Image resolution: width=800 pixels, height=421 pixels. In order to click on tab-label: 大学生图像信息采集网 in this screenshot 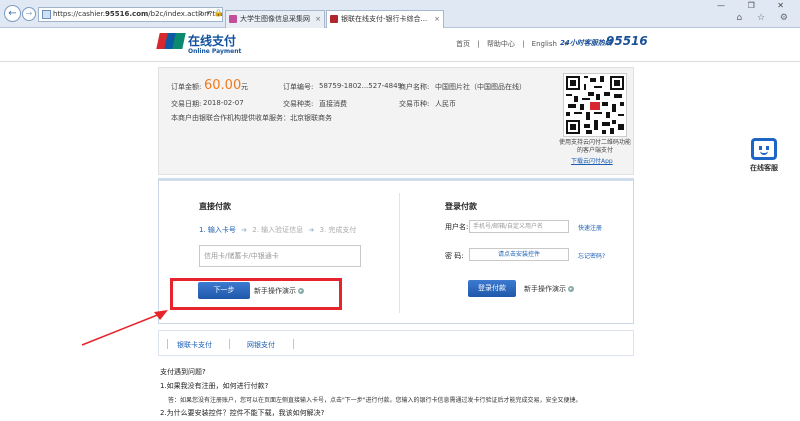, I will do `click(275, 19)`.